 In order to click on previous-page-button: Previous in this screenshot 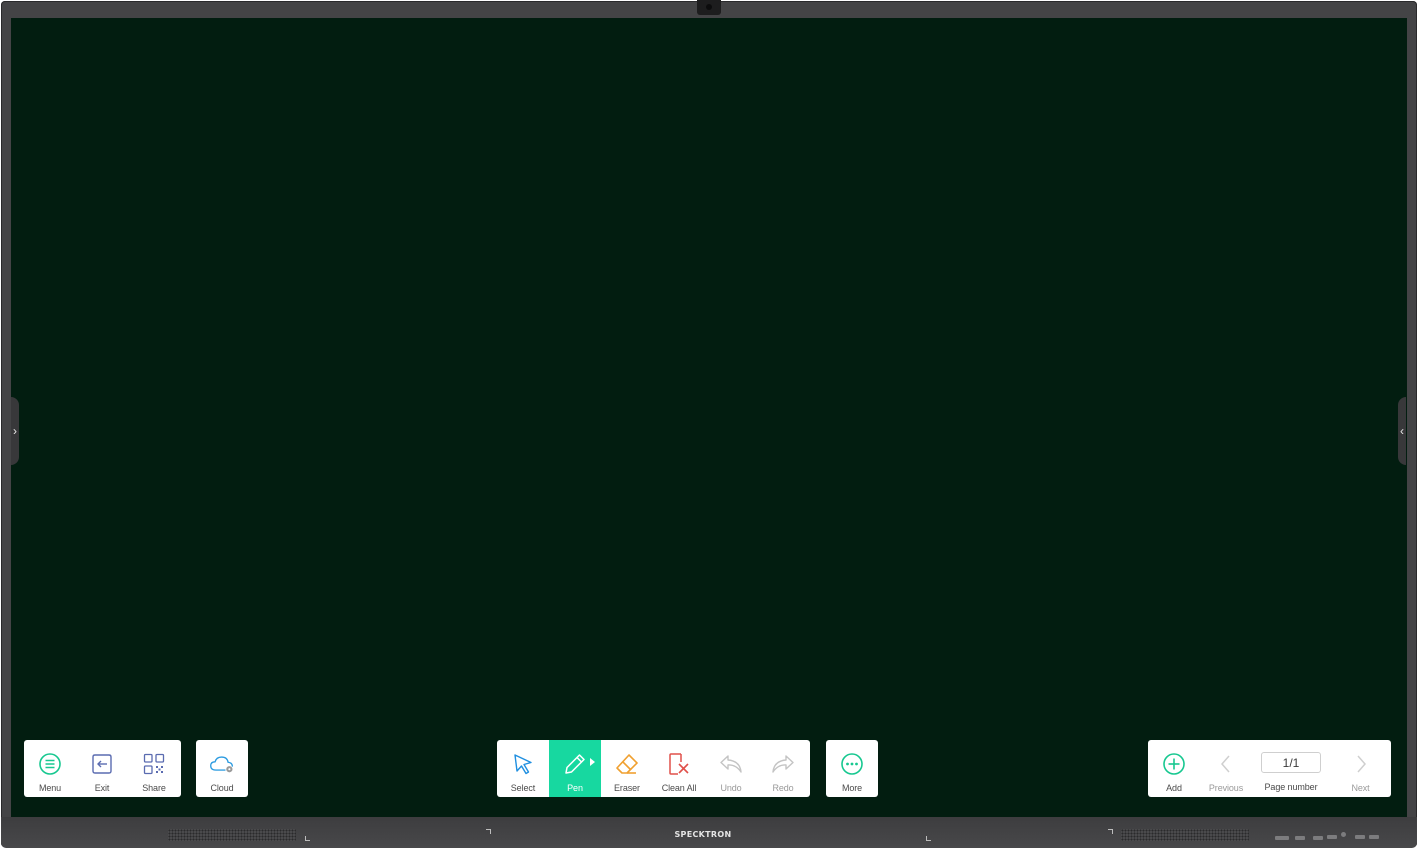, I will do `click(1226, 768)`.